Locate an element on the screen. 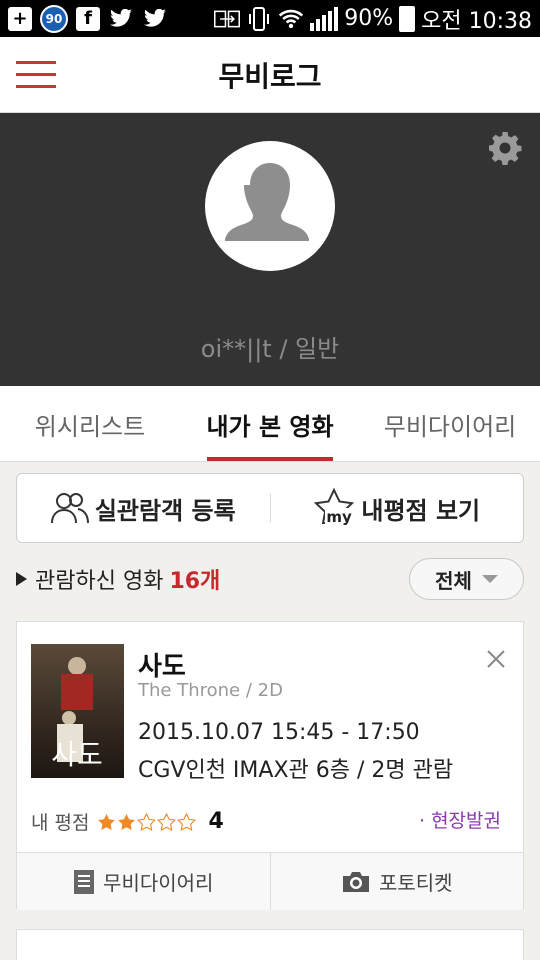  tab-watched-movies: 내가 본 영화 is located at coordinates (270, 424).